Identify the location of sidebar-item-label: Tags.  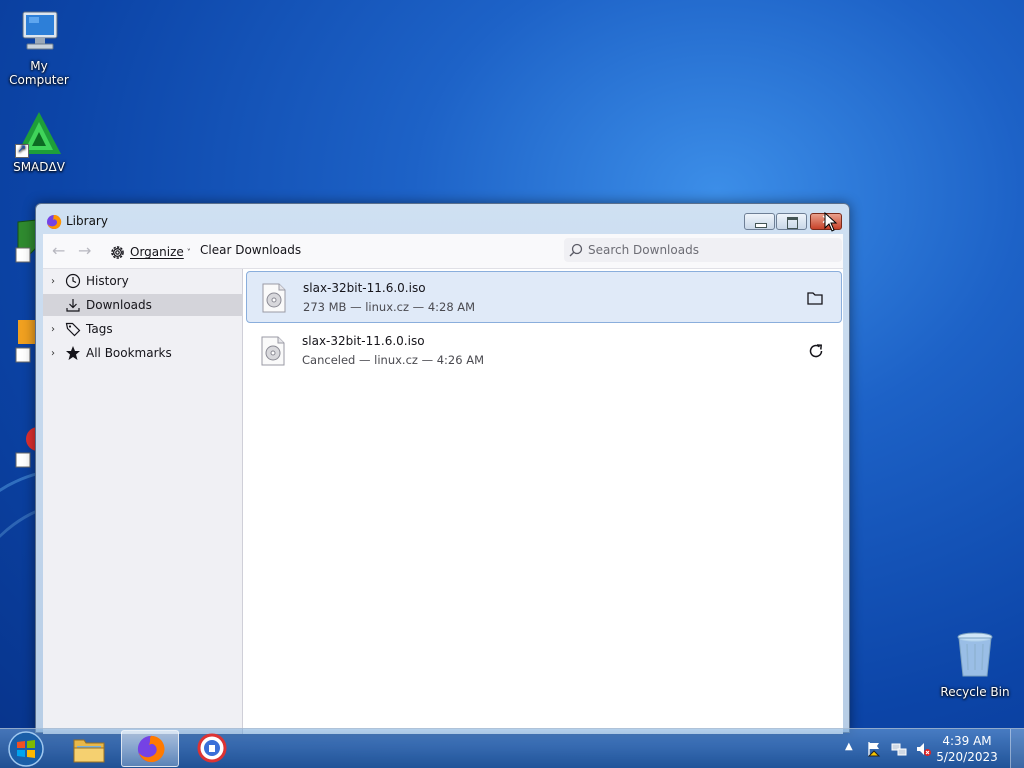
(99, 329).